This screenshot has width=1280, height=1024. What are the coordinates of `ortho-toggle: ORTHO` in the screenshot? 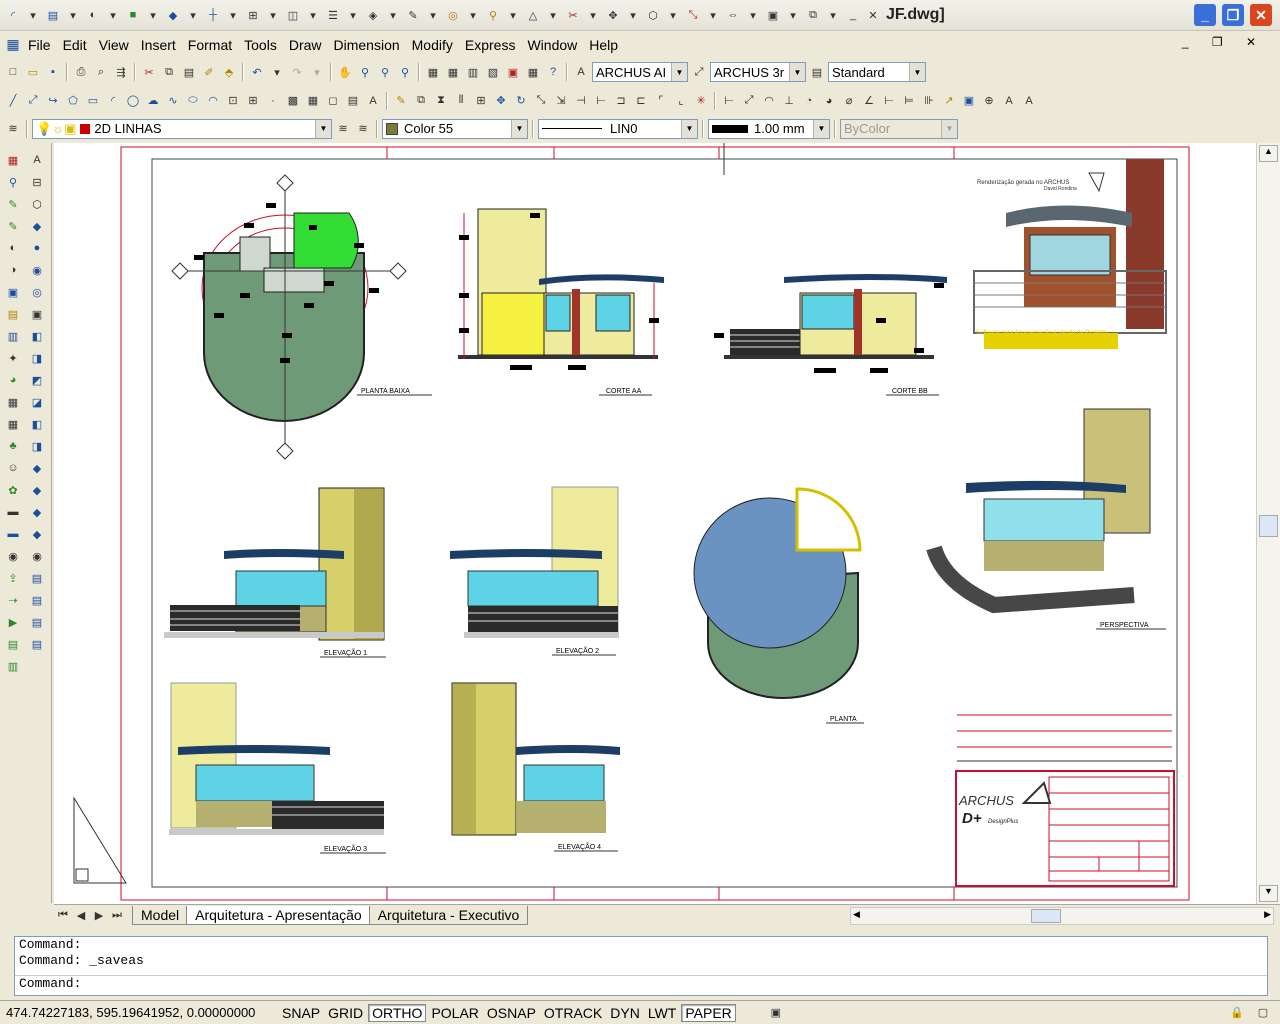 It's located at (397, 1012).